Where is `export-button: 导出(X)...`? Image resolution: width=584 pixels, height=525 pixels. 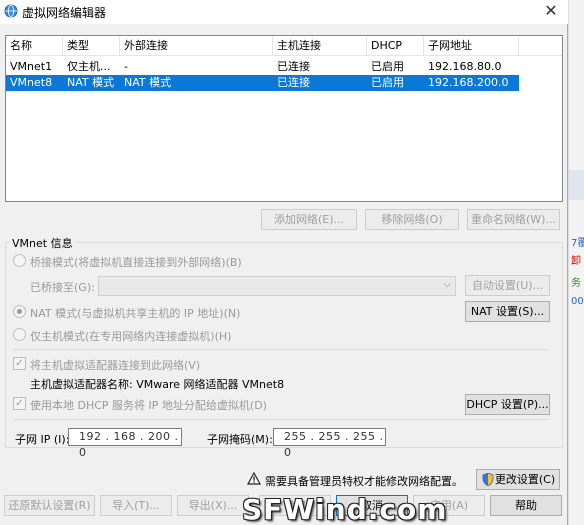 export-button: 导出(X)... is located at coordinates (213, 505).